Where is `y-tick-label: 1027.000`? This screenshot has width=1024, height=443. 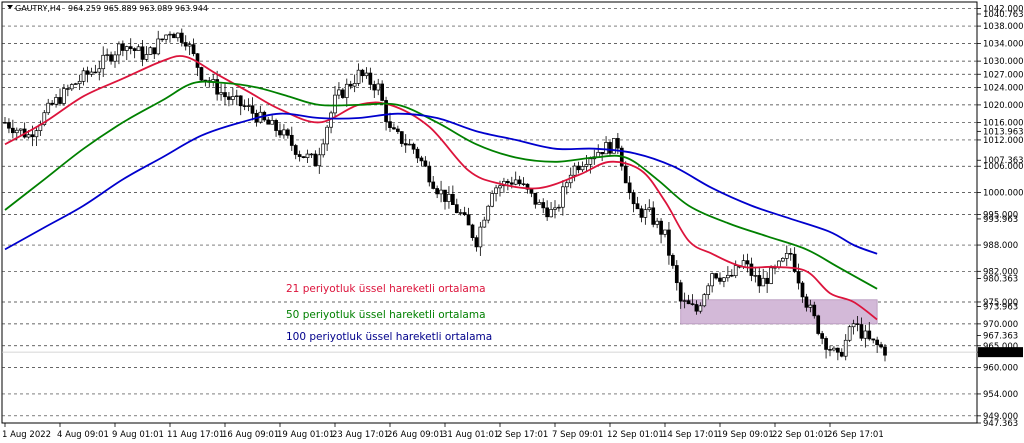
y-tick-label: 1027.000 is located at coordinates (1003, 75).